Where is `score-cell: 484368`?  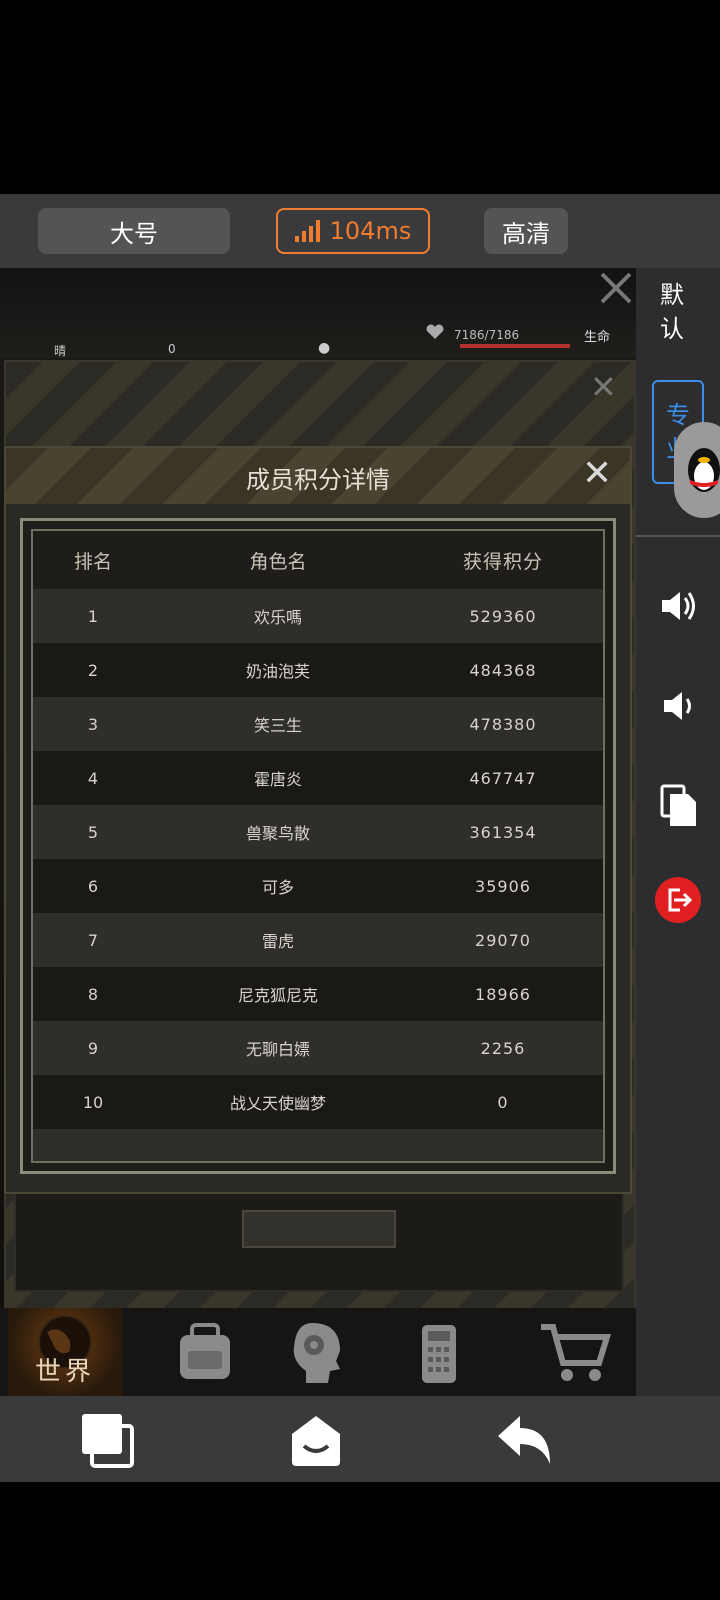 score-cell: 484368 is located at coordinates (503, 670).